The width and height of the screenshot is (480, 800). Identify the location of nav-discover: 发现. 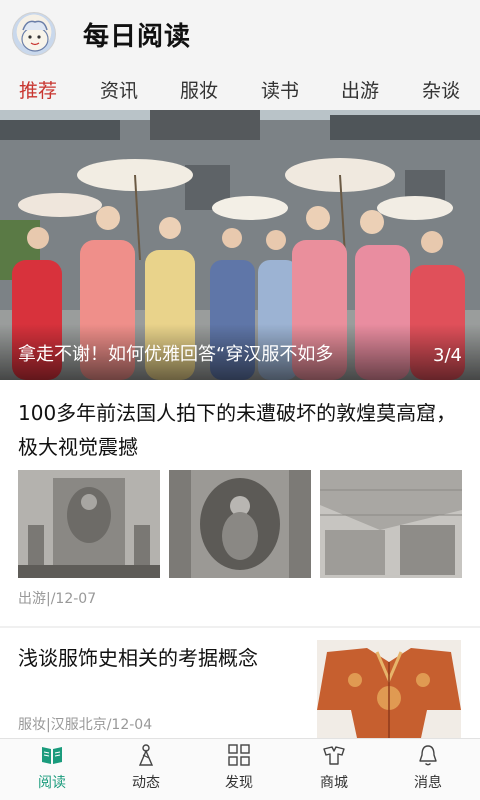
(239, 769).